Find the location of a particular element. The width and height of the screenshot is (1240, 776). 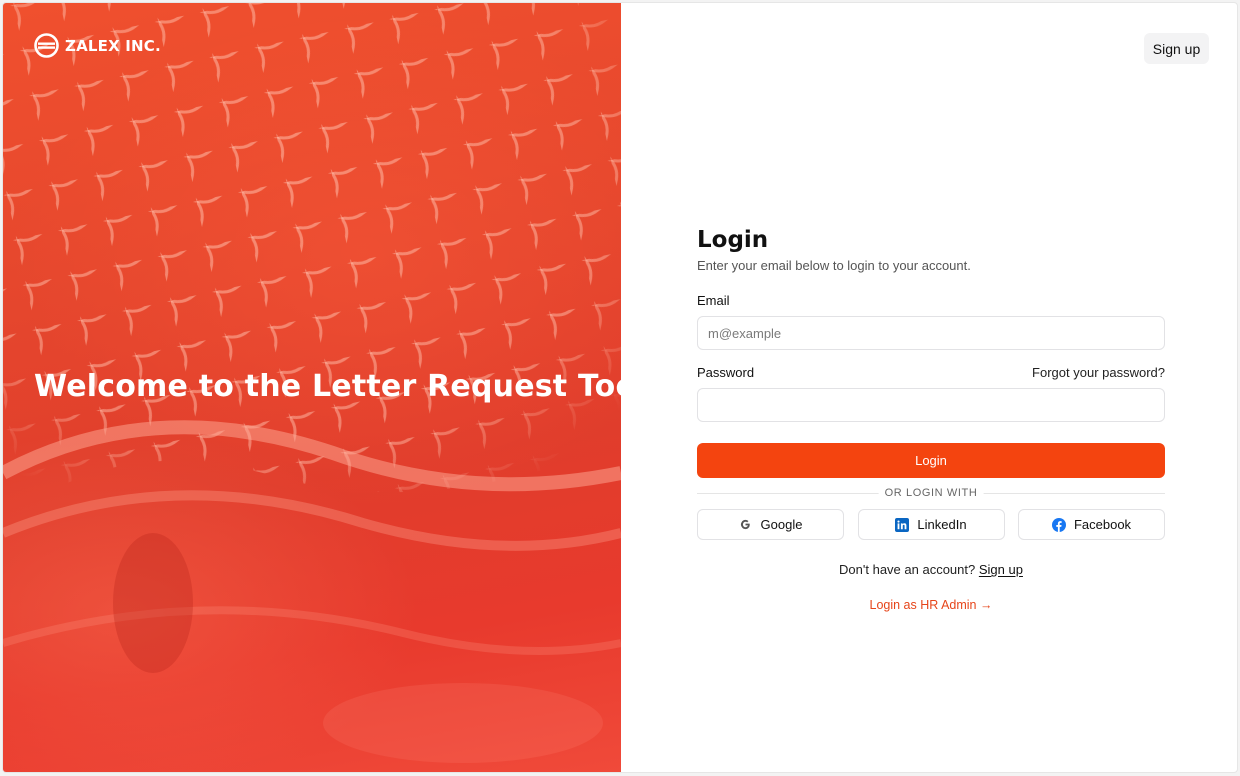

login-button: Login is located at coordinates (931, 460).